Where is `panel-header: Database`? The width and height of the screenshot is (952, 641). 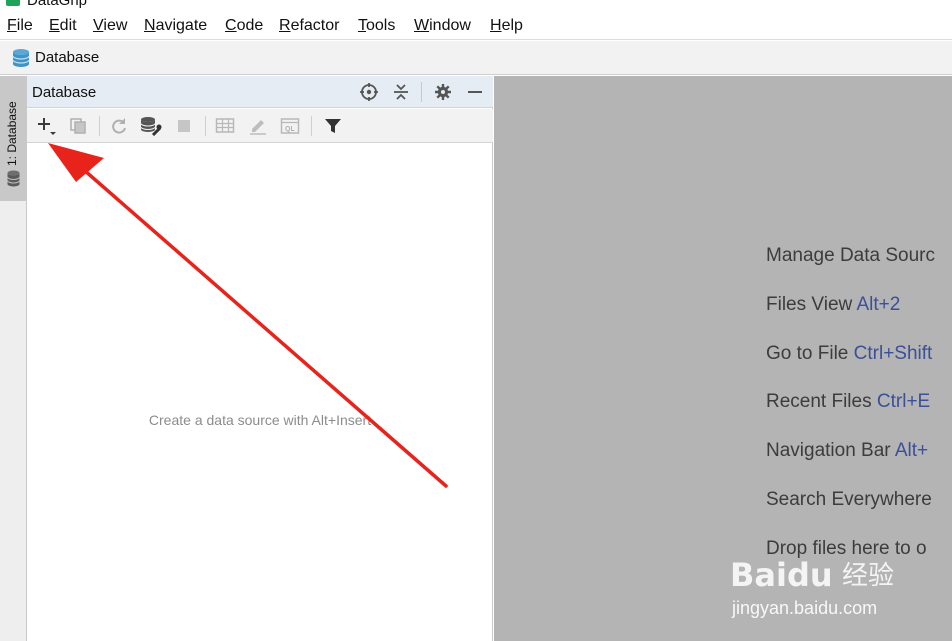
panel-header: Database is located at coordinates (260, 92).